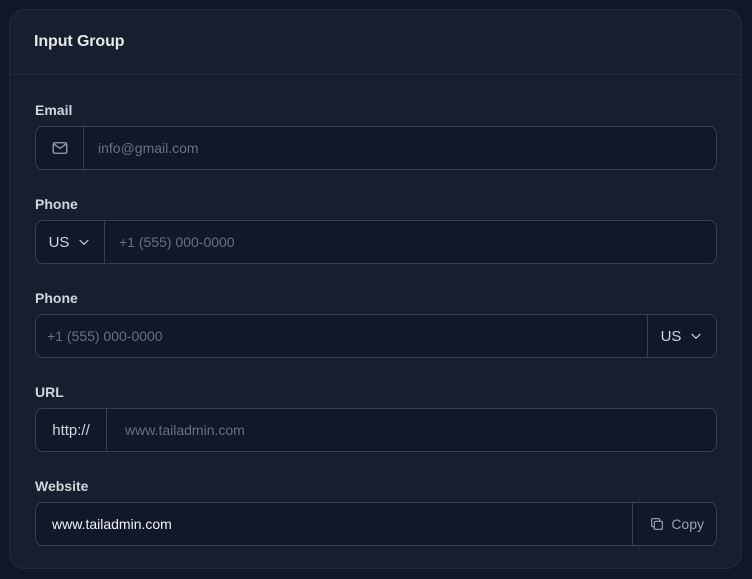 The height and width of the screenshot is (579, 752). What do you see at coordinates (671, 336) in the screenshot?
I see `country-value-2: US` at bounding box center [671, 336].